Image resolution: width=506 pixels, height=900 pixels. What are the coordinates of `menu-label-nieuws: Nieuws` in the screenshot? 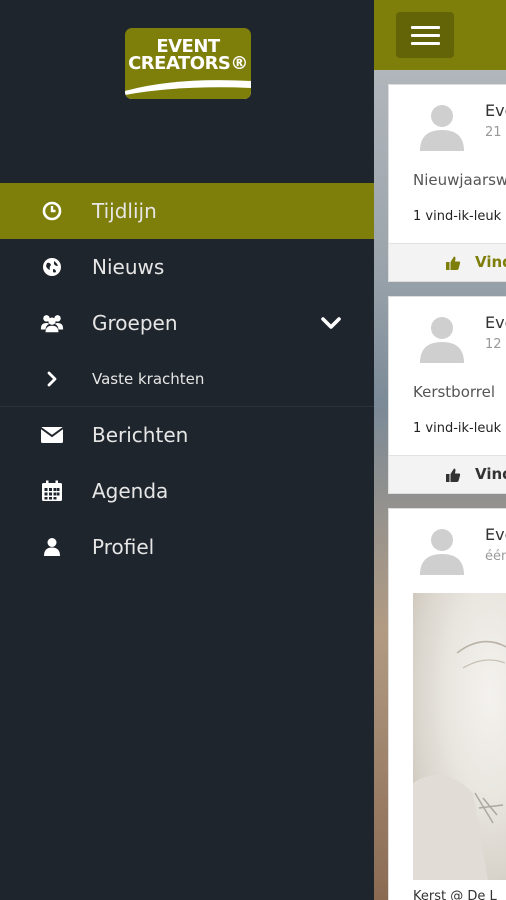 It's located at (128, 267).